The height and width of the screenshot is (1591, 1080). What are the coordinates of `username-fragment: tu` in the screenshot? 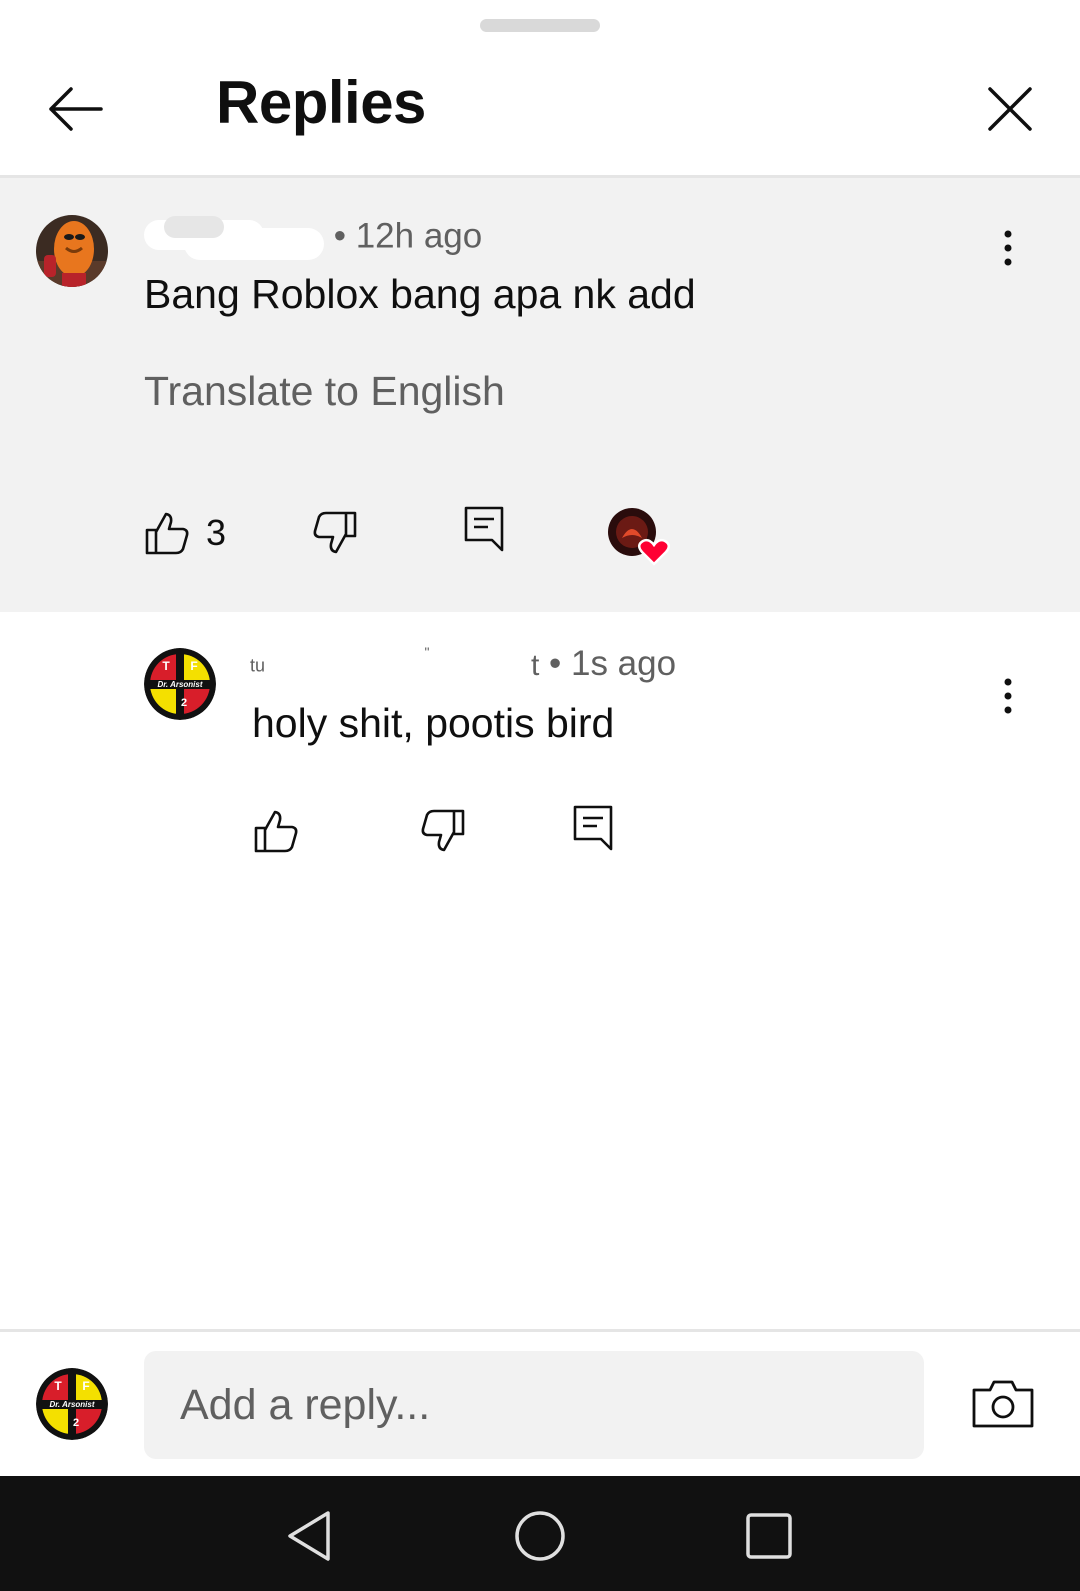 It's located at (258, 665).